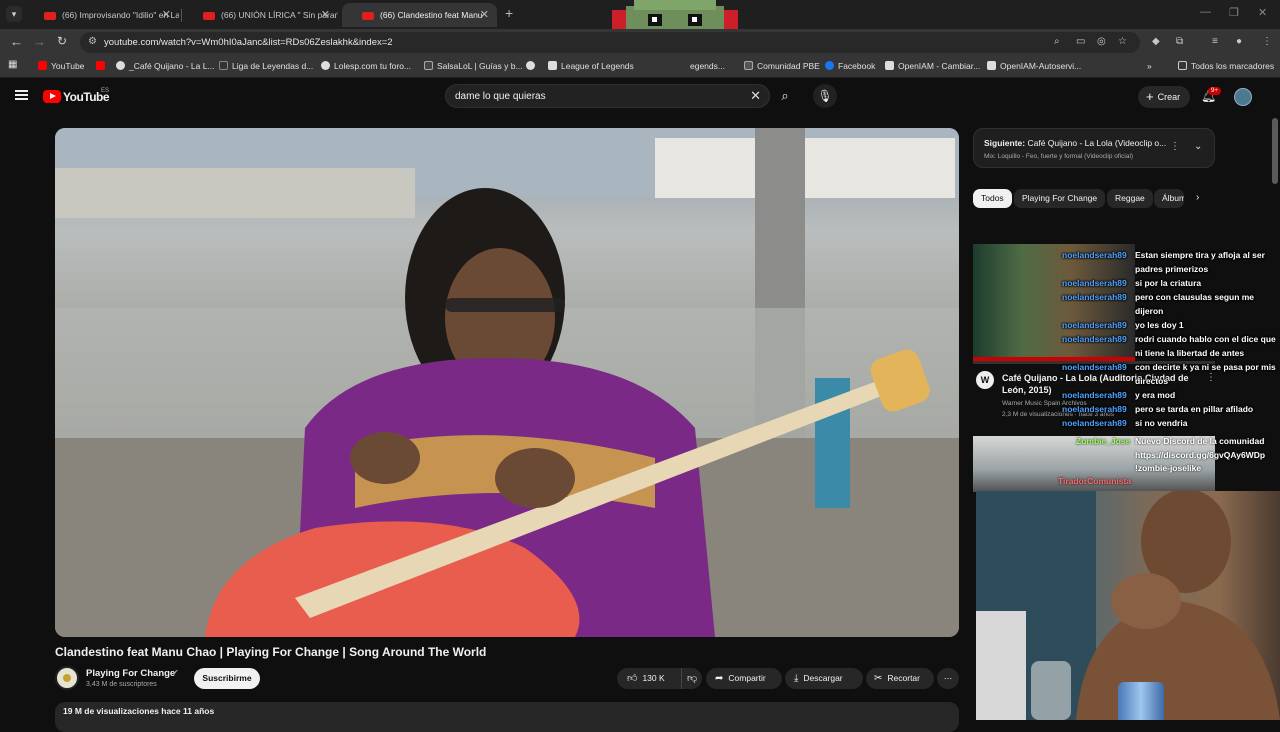 This screenshot has height=732, width=1280. Describe the element at coordinates (948, 678) in the screenshot. I see `more-actions-icon: ⋯` at that location.